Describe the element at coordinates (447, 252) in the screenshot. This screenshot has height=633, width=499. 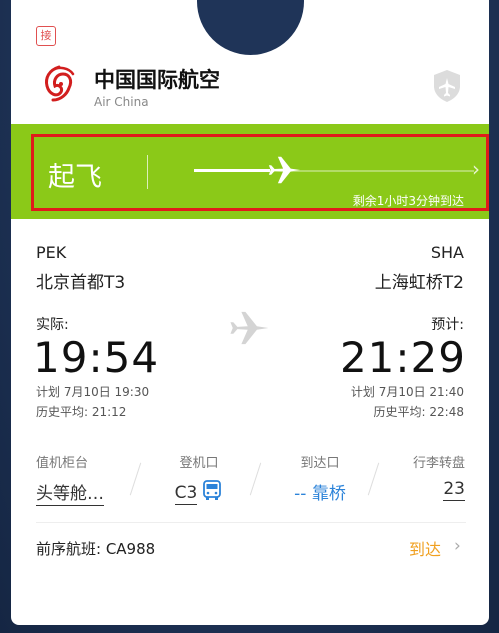
I see `arrival-code: SHA` at that location.